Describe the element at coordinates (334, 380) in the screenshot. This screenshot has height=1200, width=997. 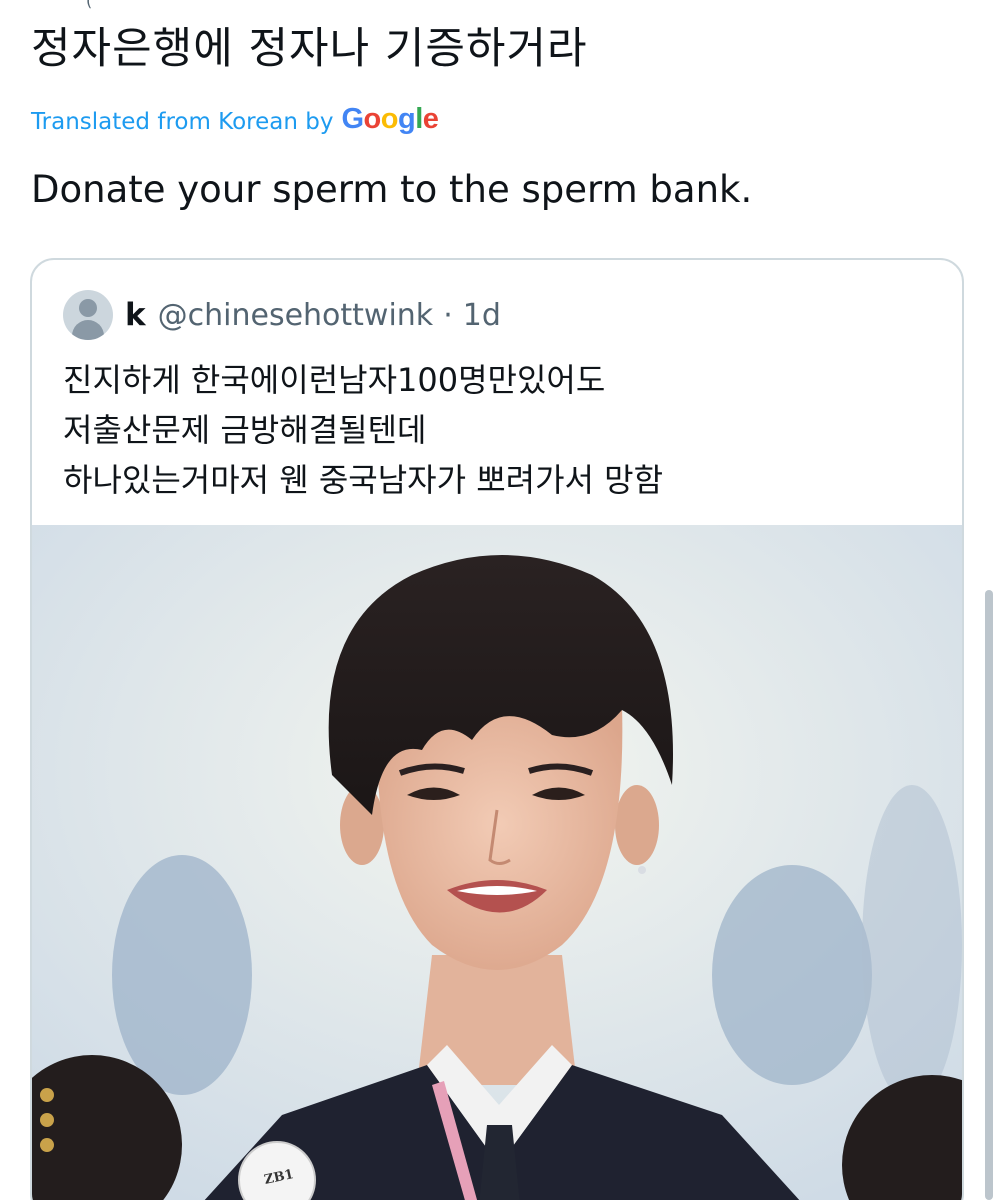
I see `quote-line: 진지하게 한국에이런남자100명만있어도` at that location.